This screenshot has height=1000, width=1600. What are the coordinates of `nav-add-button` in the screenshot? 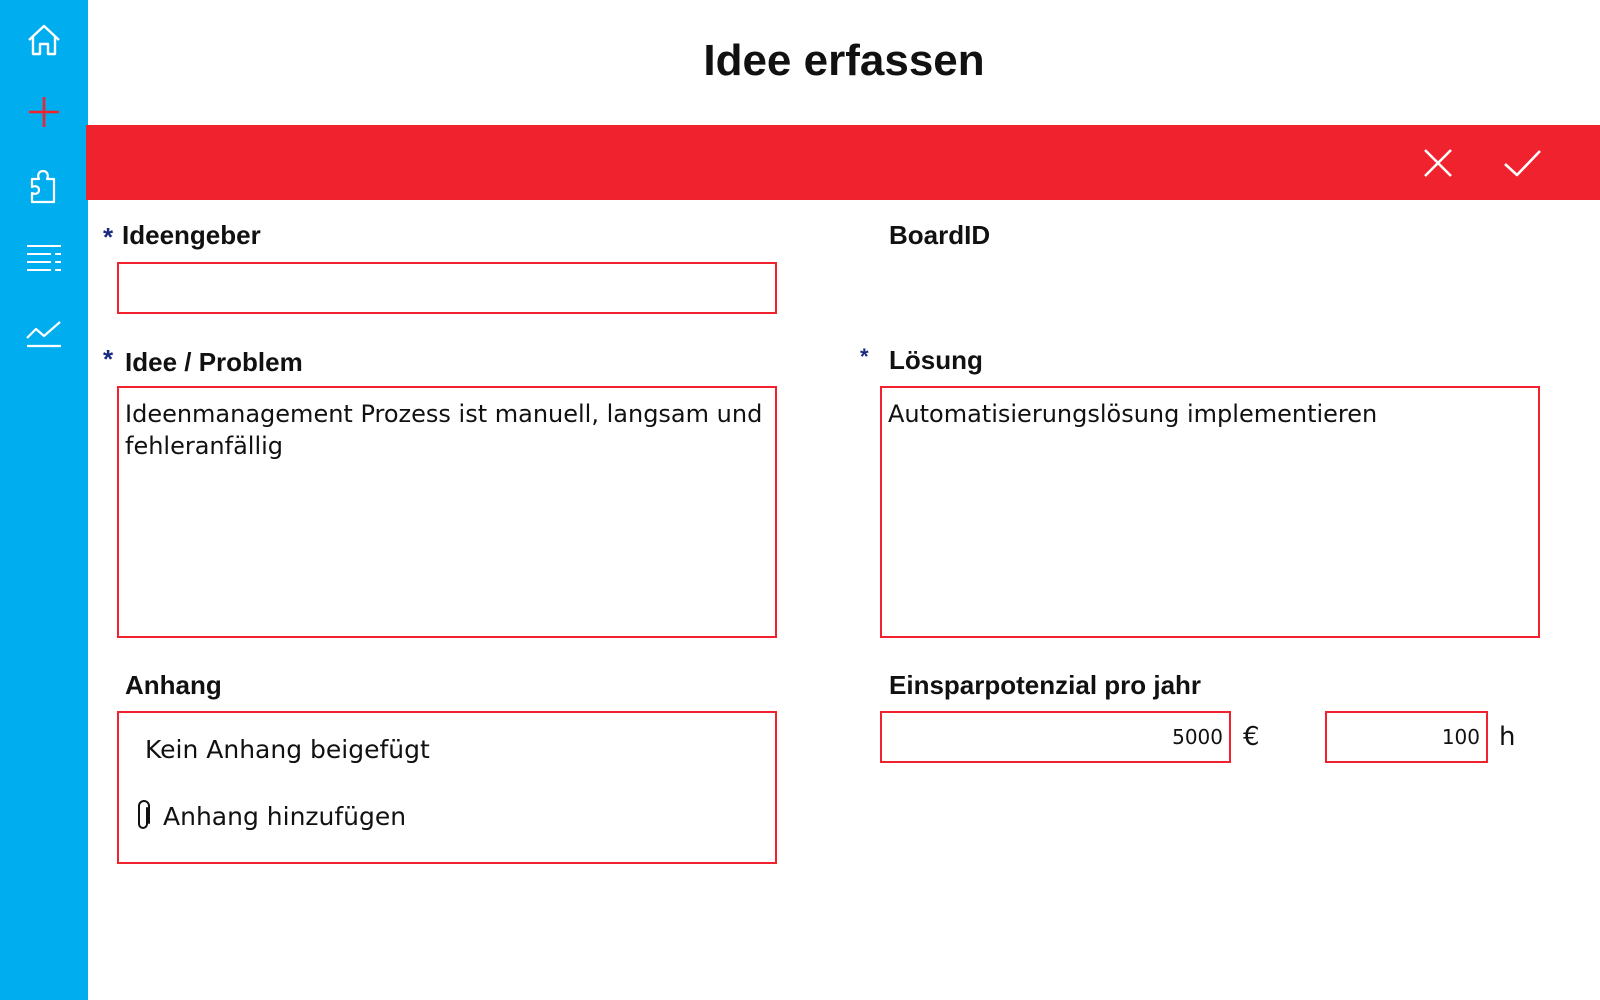 It's located at (44, 112).